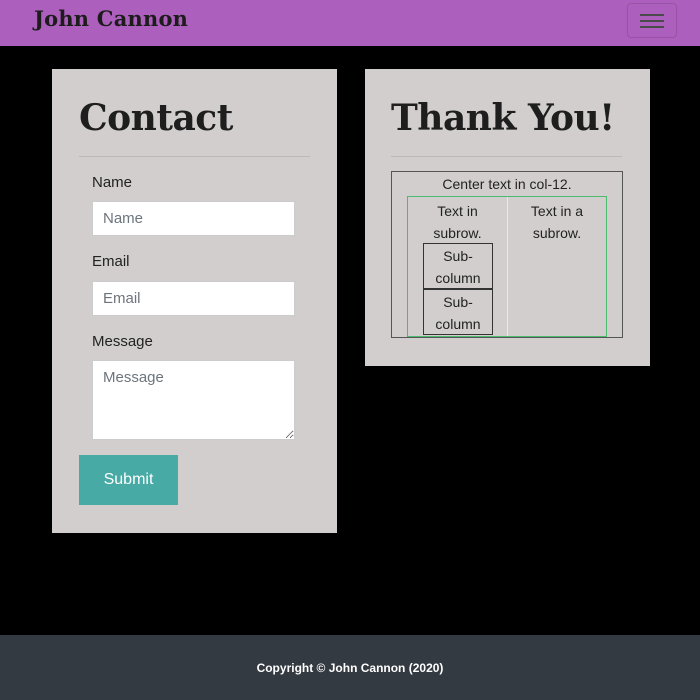 The width and height of the screenshot is (700, 700). Describe the element at coordinates (193, 400) in the screenshot. I see `message-textarea` at that location.